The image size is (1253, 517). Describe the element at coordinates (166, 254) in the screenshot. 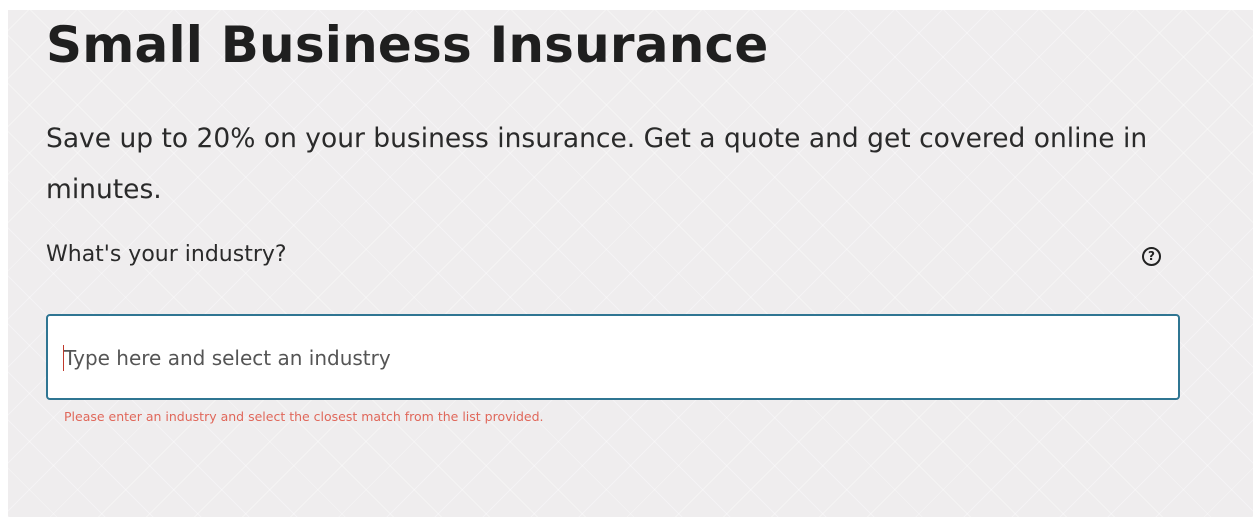

I see `industry-question-label: What's your industry?` at that location.